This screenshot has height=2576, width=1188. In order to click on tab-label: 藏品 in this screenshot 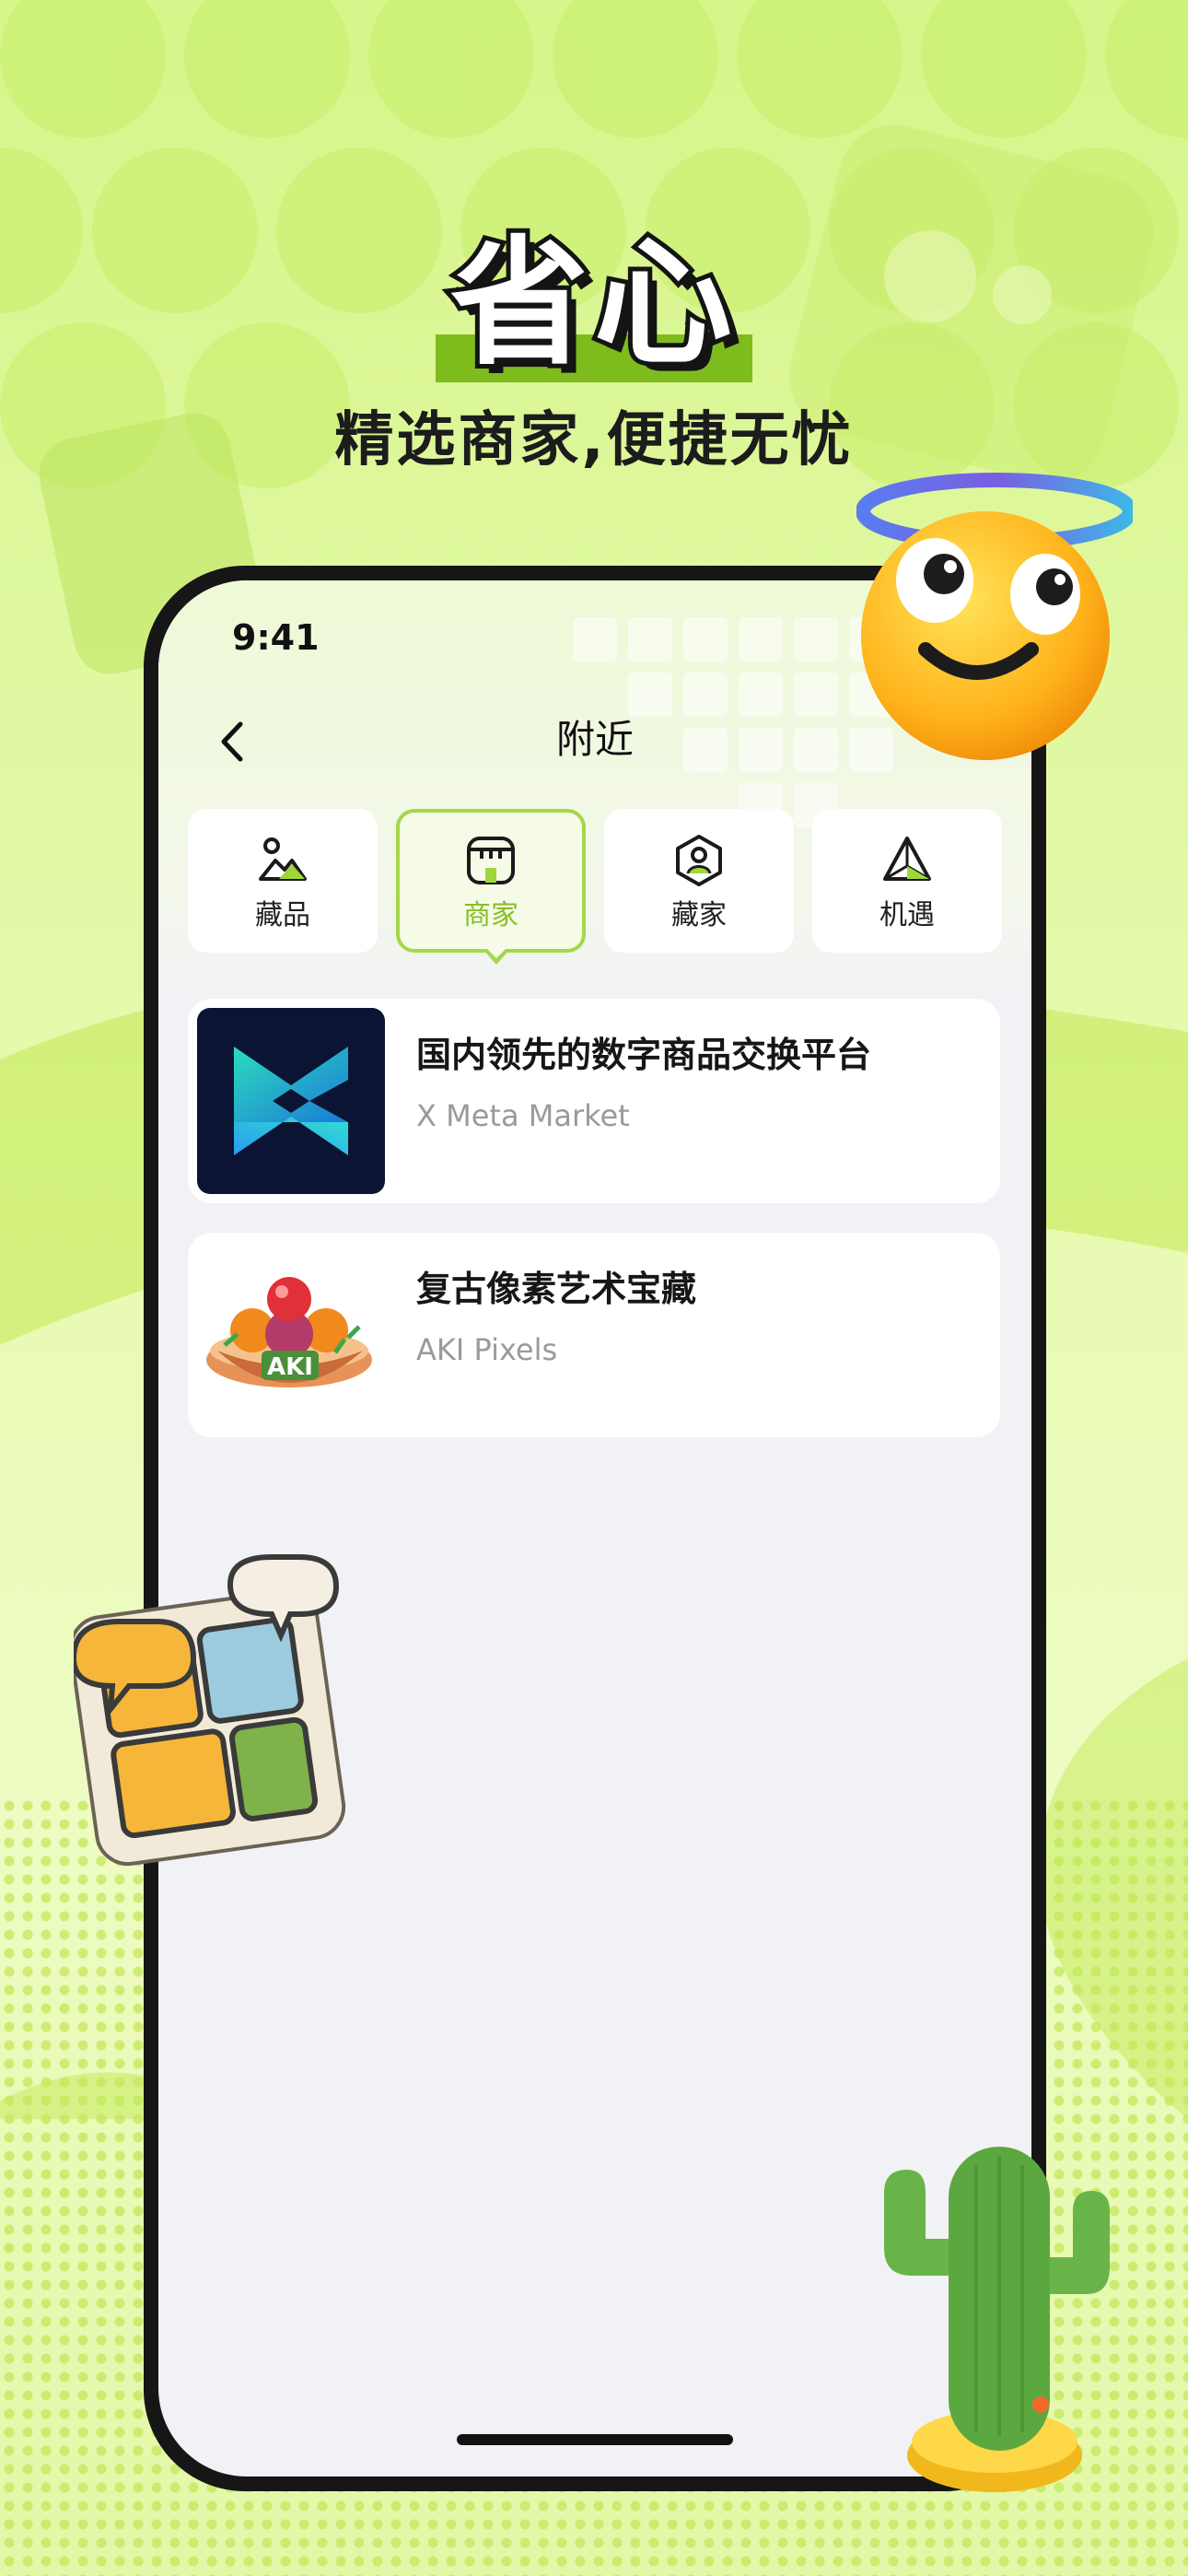, I will do `click(282, 915)`.